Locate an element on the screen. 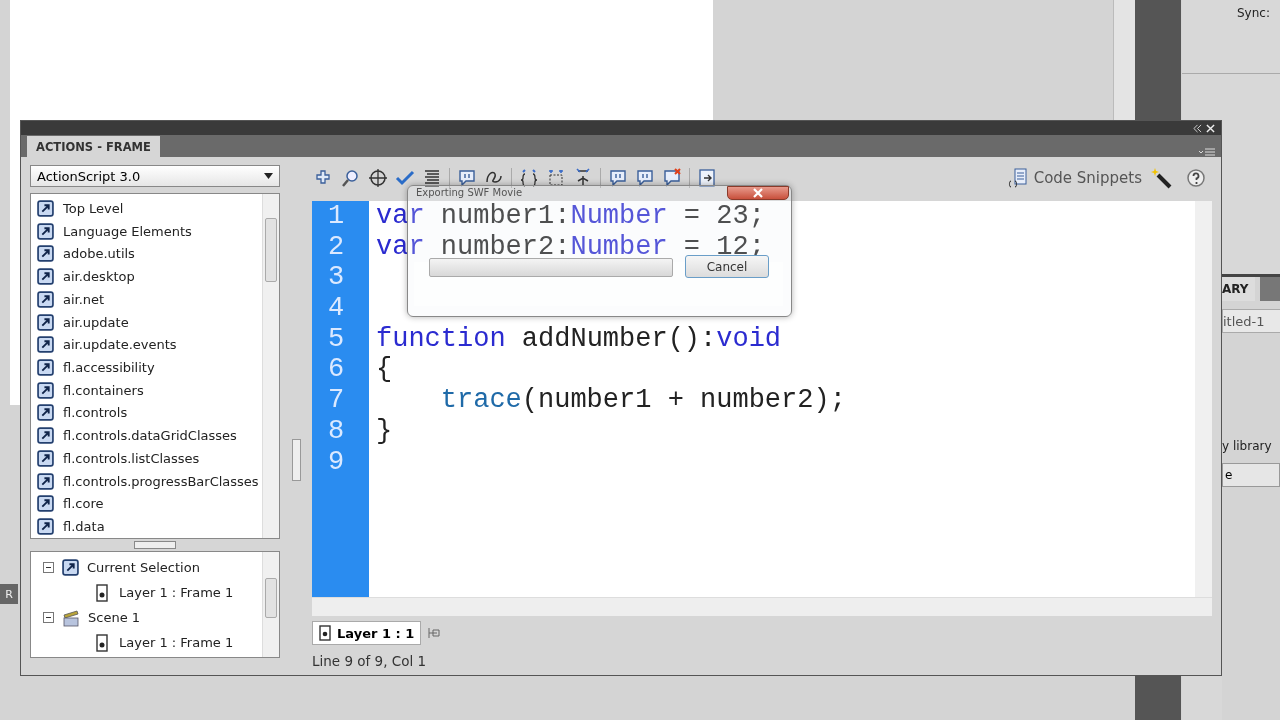 The width and height of the screenshot is (1280, 720). code-line: } is located at coordinates (384, 430).